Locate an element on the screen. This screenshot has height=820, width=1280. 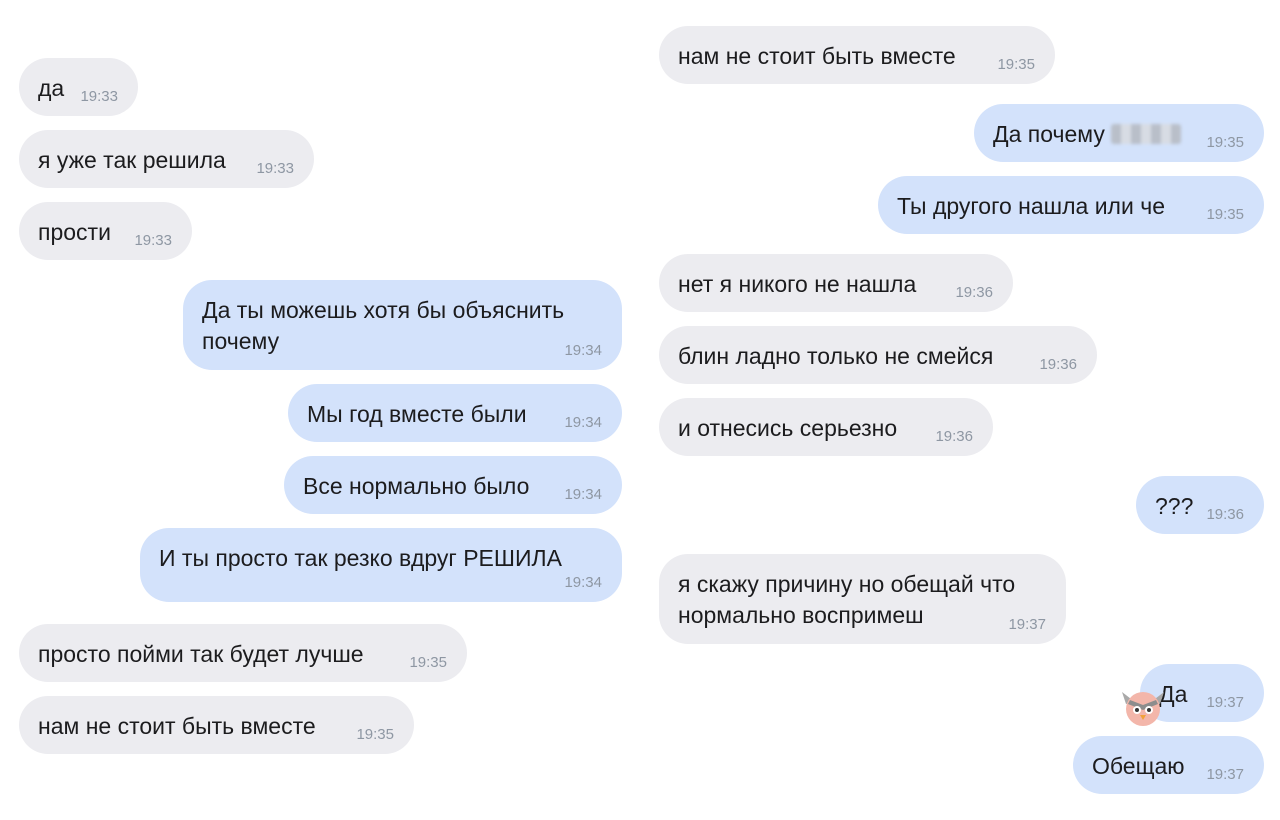
message-bubble: я уже так решила 19:33 is located at coordinates (166, 159).